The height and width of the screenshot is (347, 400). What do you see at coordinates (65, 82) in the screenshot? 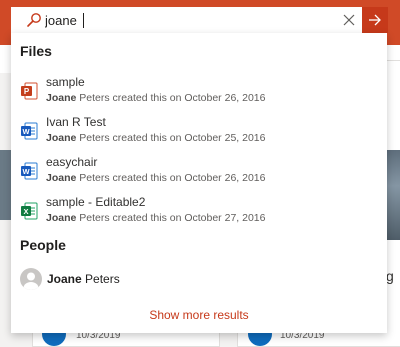
I see `file-name: sample` at bounding box center [65, 82].